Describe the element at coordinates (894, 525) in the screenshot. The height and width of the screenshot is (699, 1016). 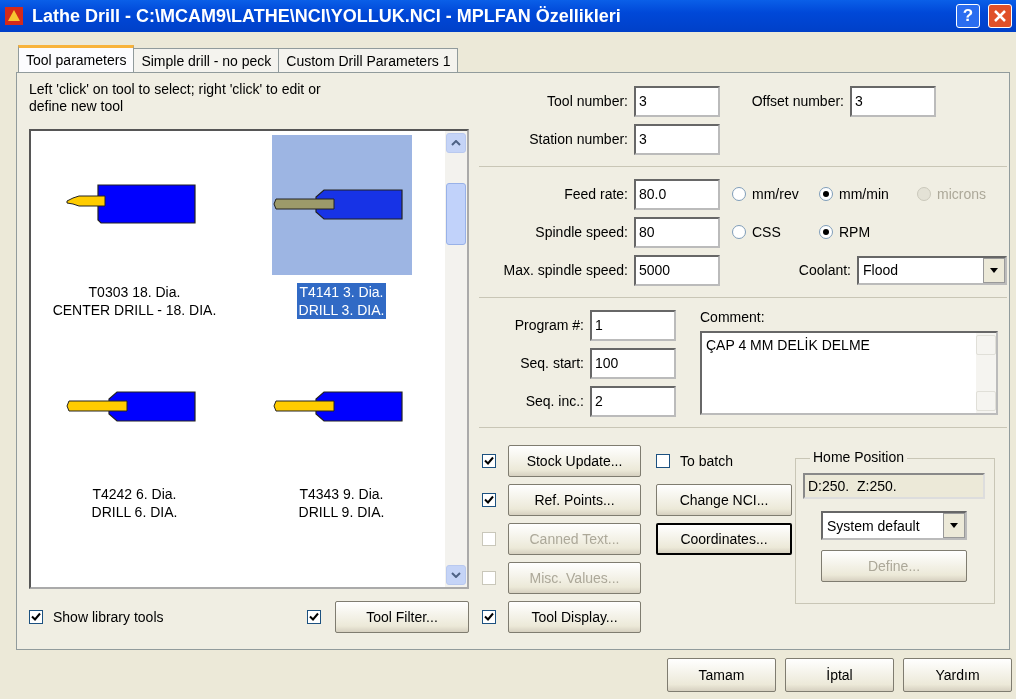
I see `home-mode-dropdown: System default` at that location.